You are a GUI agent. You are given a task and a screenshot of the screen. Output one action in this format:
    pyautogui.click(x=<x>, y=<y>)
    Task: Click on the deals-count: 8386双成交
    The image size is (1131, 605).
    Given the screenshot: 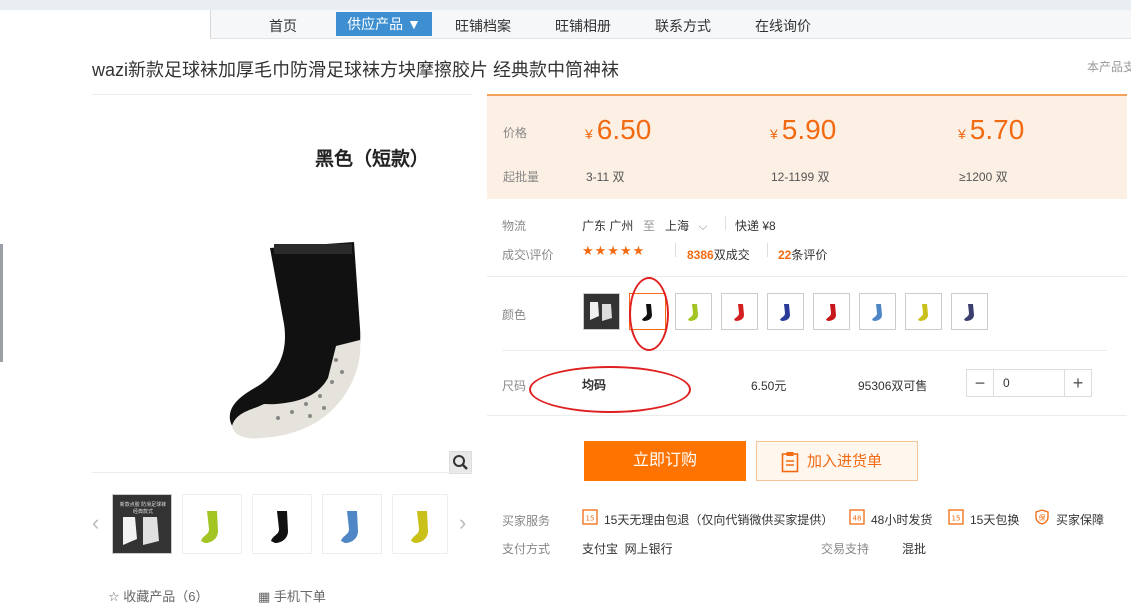 What is the action you would take?
    pyautogui.click(x=718, y=254)
    